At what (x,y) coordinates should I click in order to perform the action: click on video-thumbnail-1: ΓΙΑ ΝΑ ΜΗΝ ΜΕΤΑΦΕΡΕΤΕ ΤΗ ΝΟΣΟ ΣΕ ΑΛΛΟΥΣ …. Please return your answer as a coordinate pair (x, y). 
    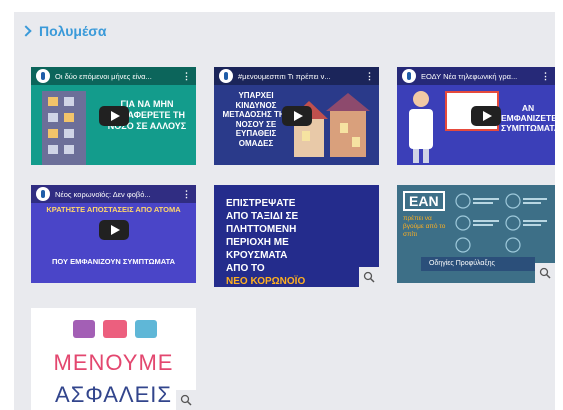
    Looking at the image, I should click on (113, 116).